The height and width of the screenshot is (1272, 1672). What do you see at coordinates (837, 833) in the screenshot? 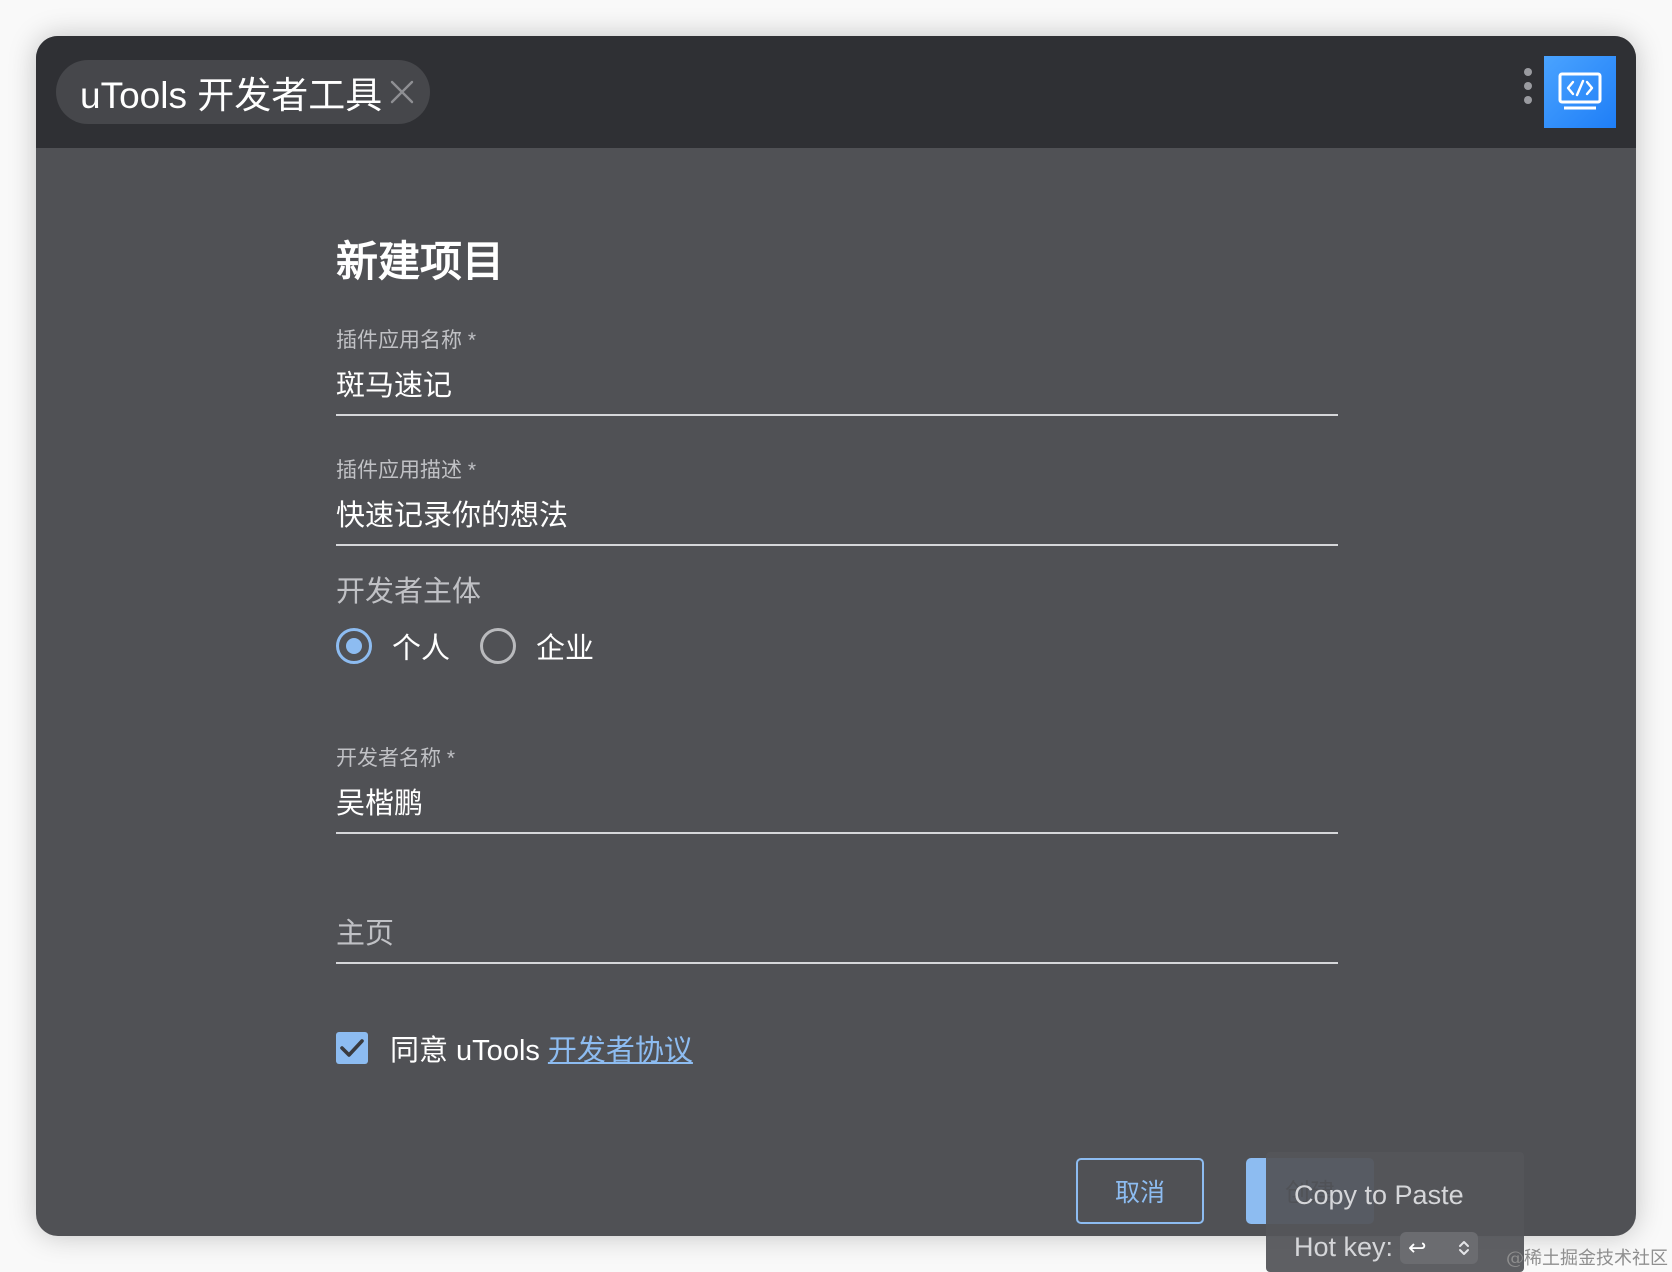
I see `developer-name-underline` at bounding box center [837, 833].